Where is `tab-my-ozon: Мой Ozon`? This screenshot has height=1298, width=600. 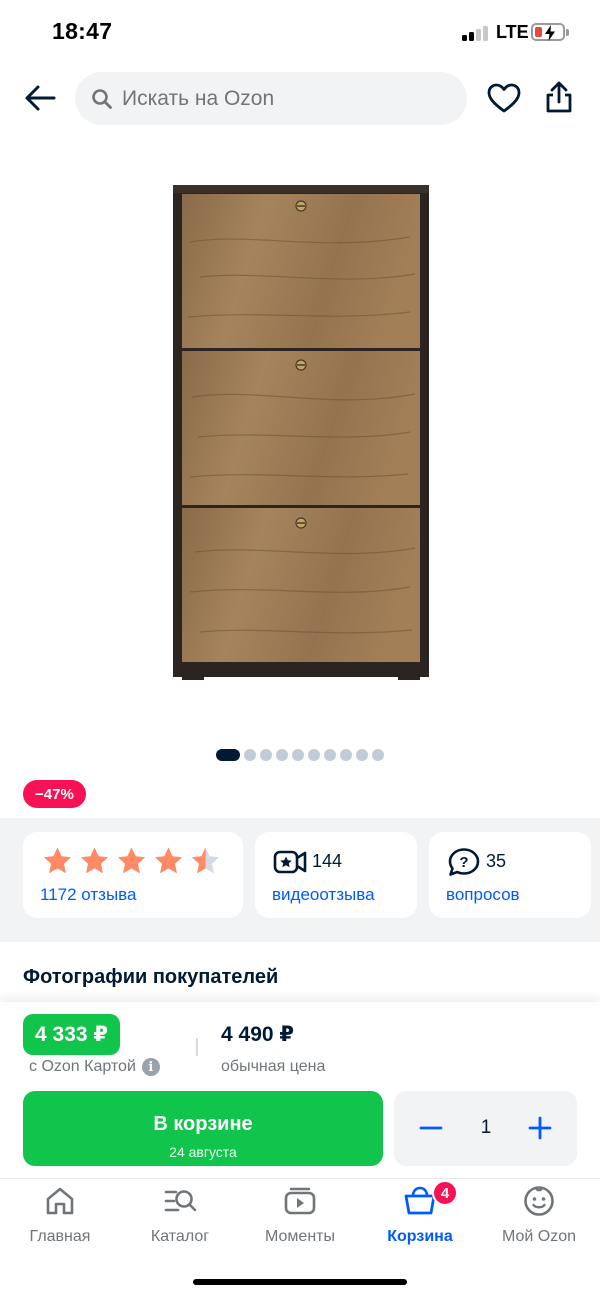 tab-my-ozon: Мой Ozon is located at coordinates (539, 1217).